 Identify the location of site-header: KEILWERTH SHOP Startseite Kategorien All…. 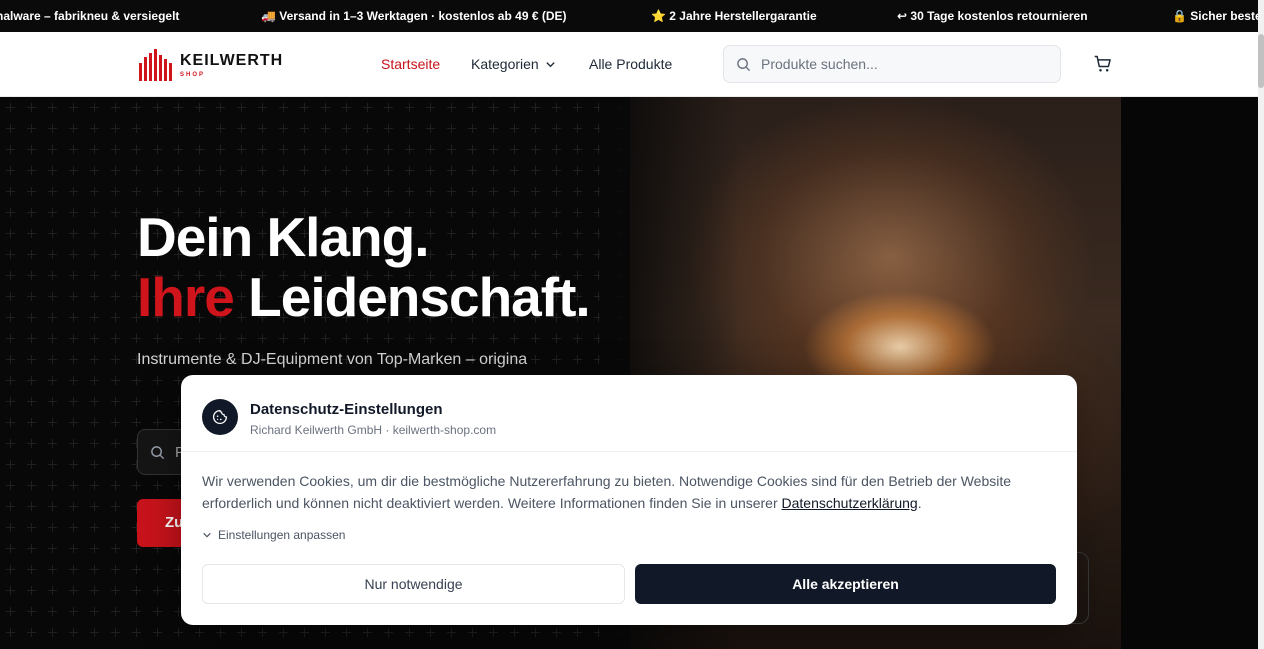
(629, 64).